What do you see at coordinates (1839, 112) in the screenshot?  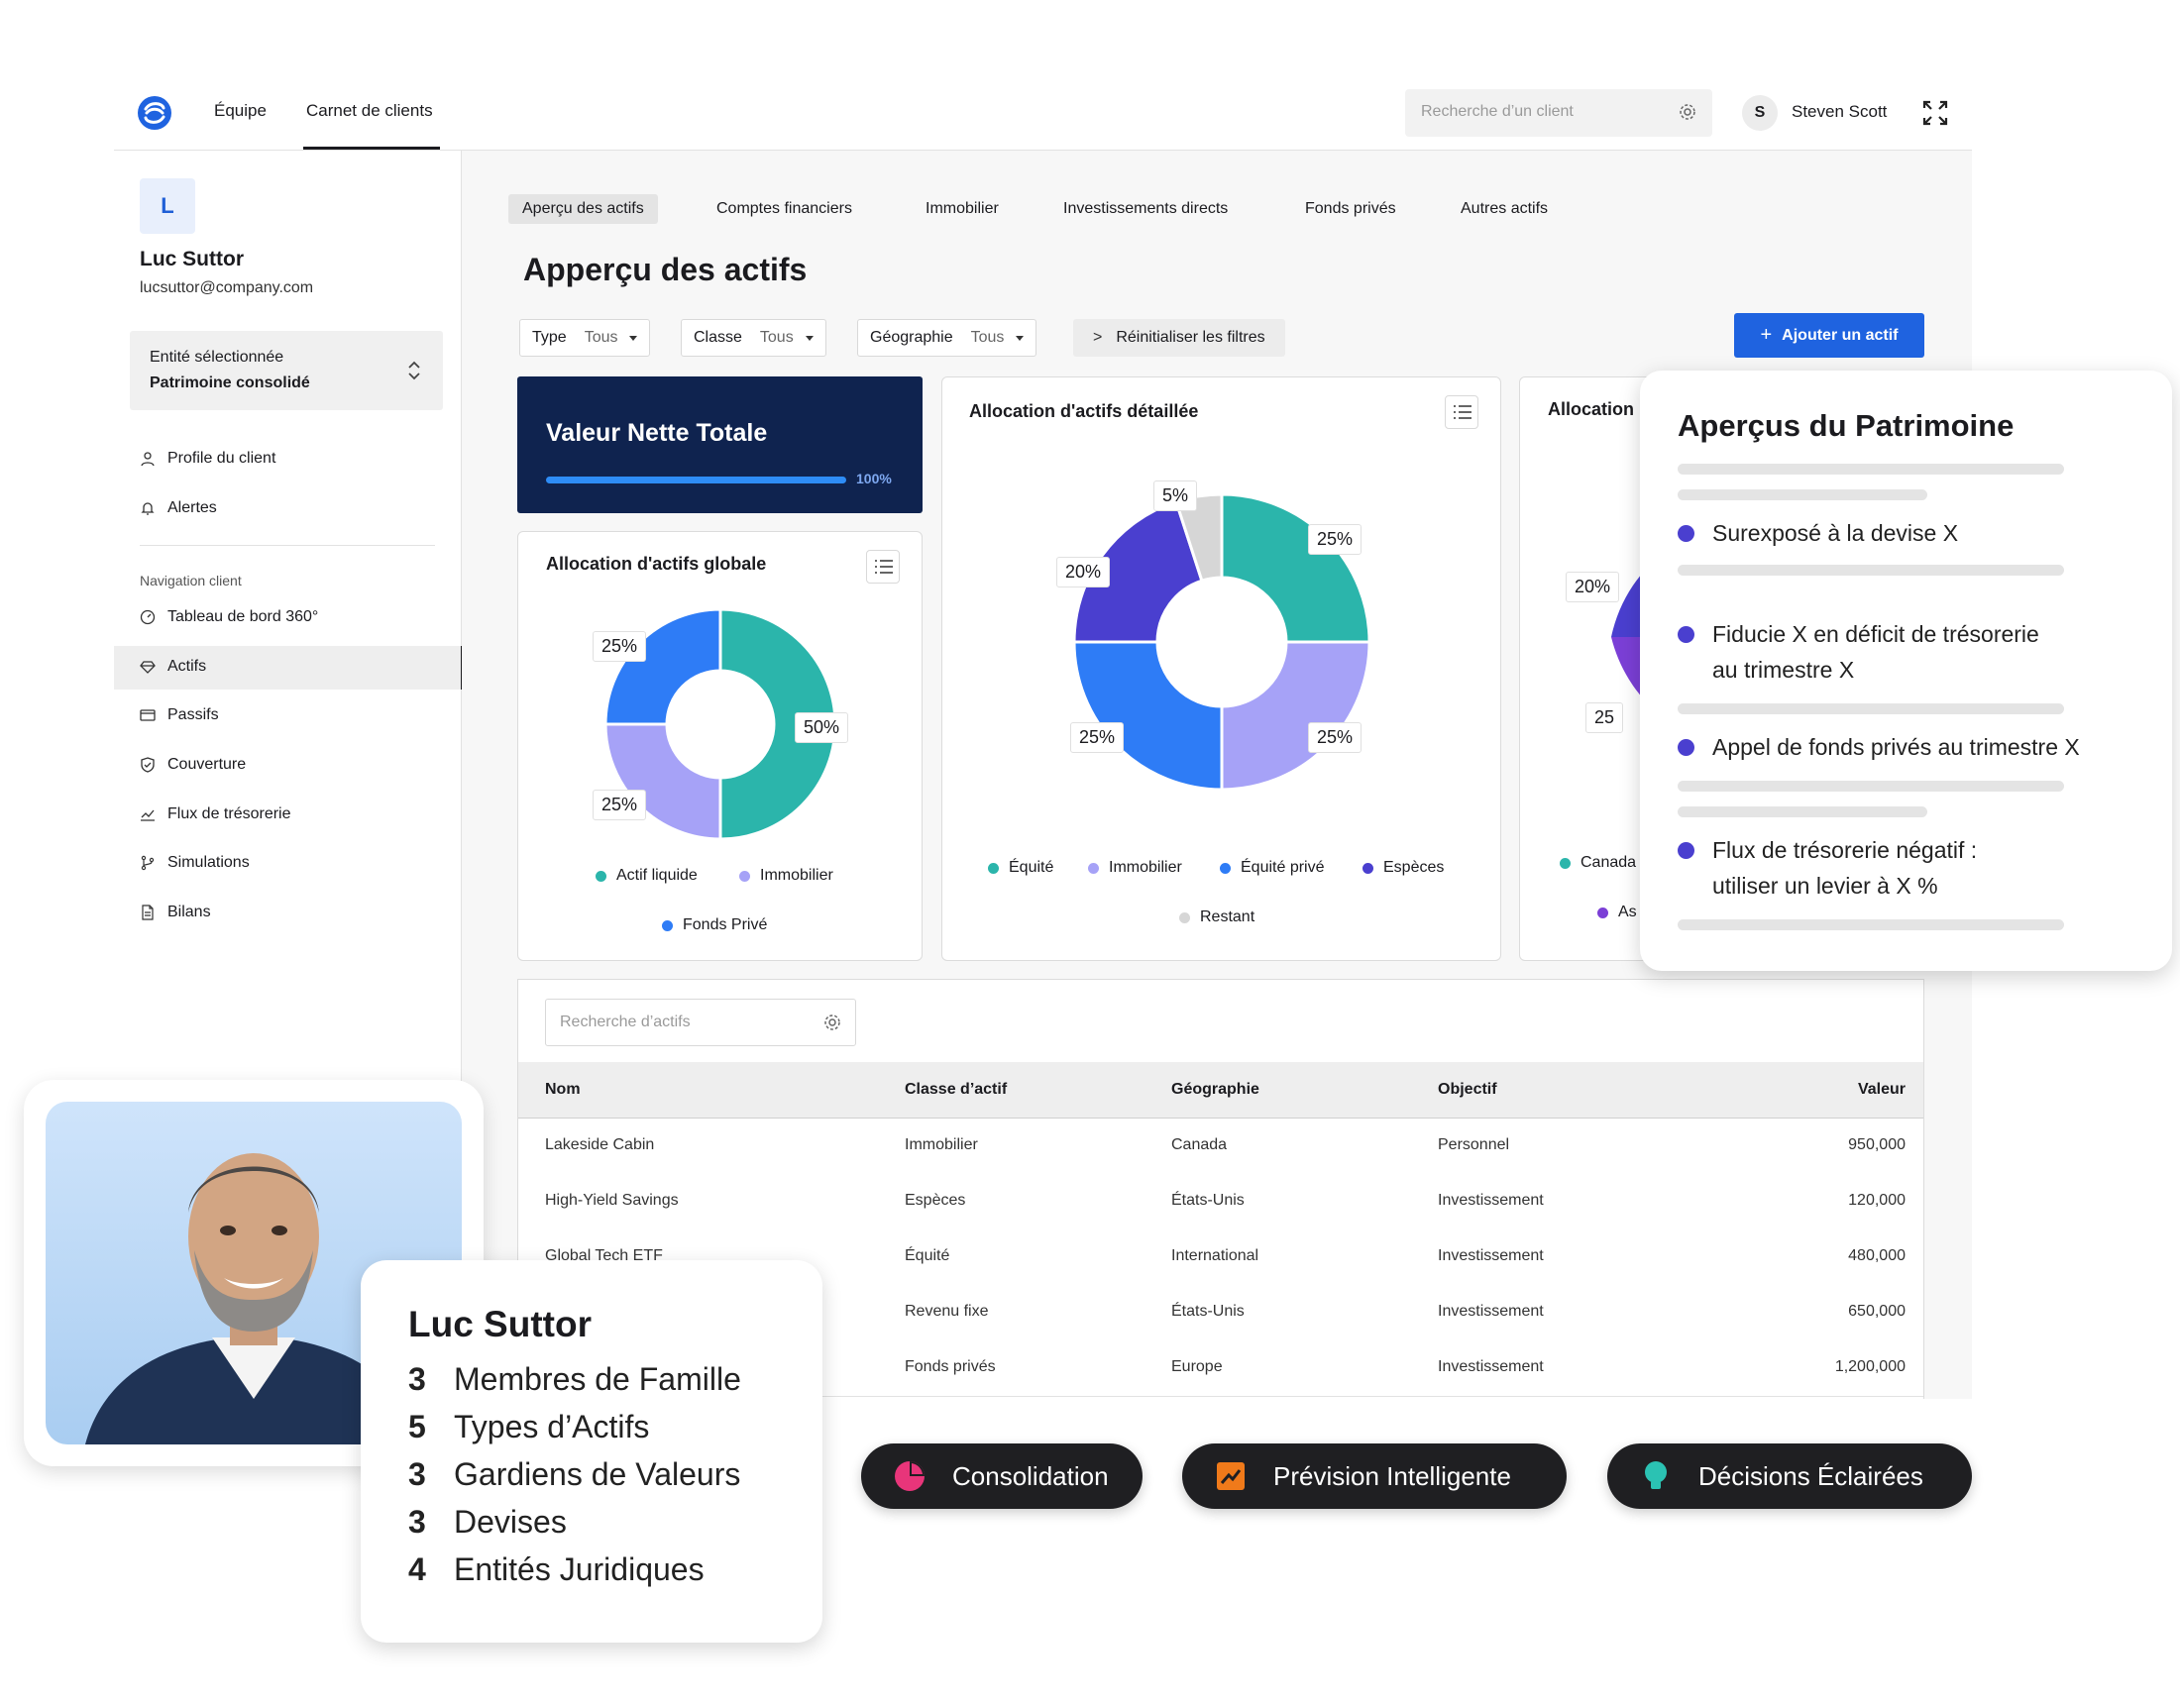 I see `user-name: Steven Scott` at bounding box center [1839, 112].